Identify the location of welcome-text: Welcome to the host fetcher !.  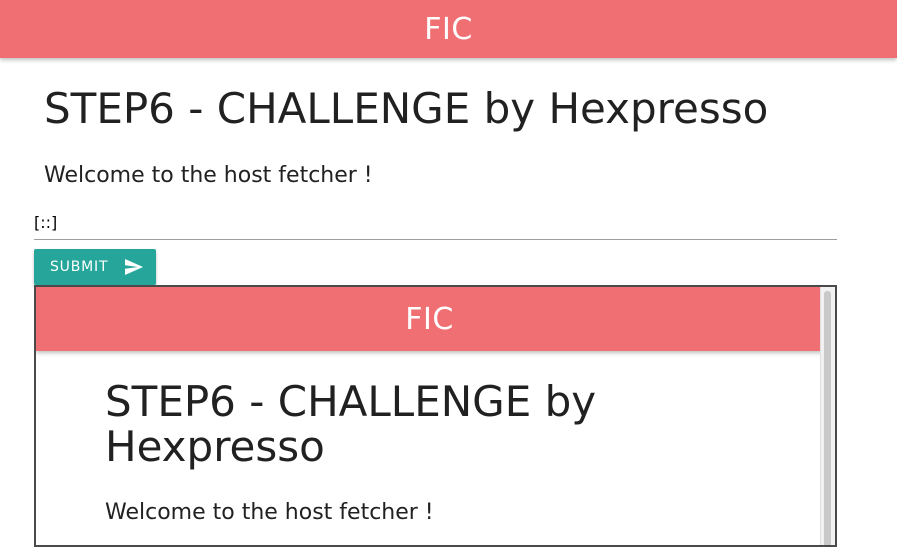
(208, 175).